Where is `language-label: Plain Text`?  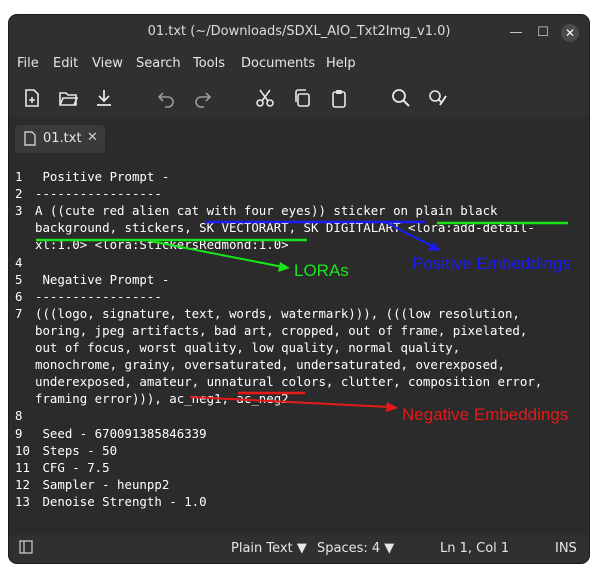
language-label: Plain Text is located at coordinates (262, 548).